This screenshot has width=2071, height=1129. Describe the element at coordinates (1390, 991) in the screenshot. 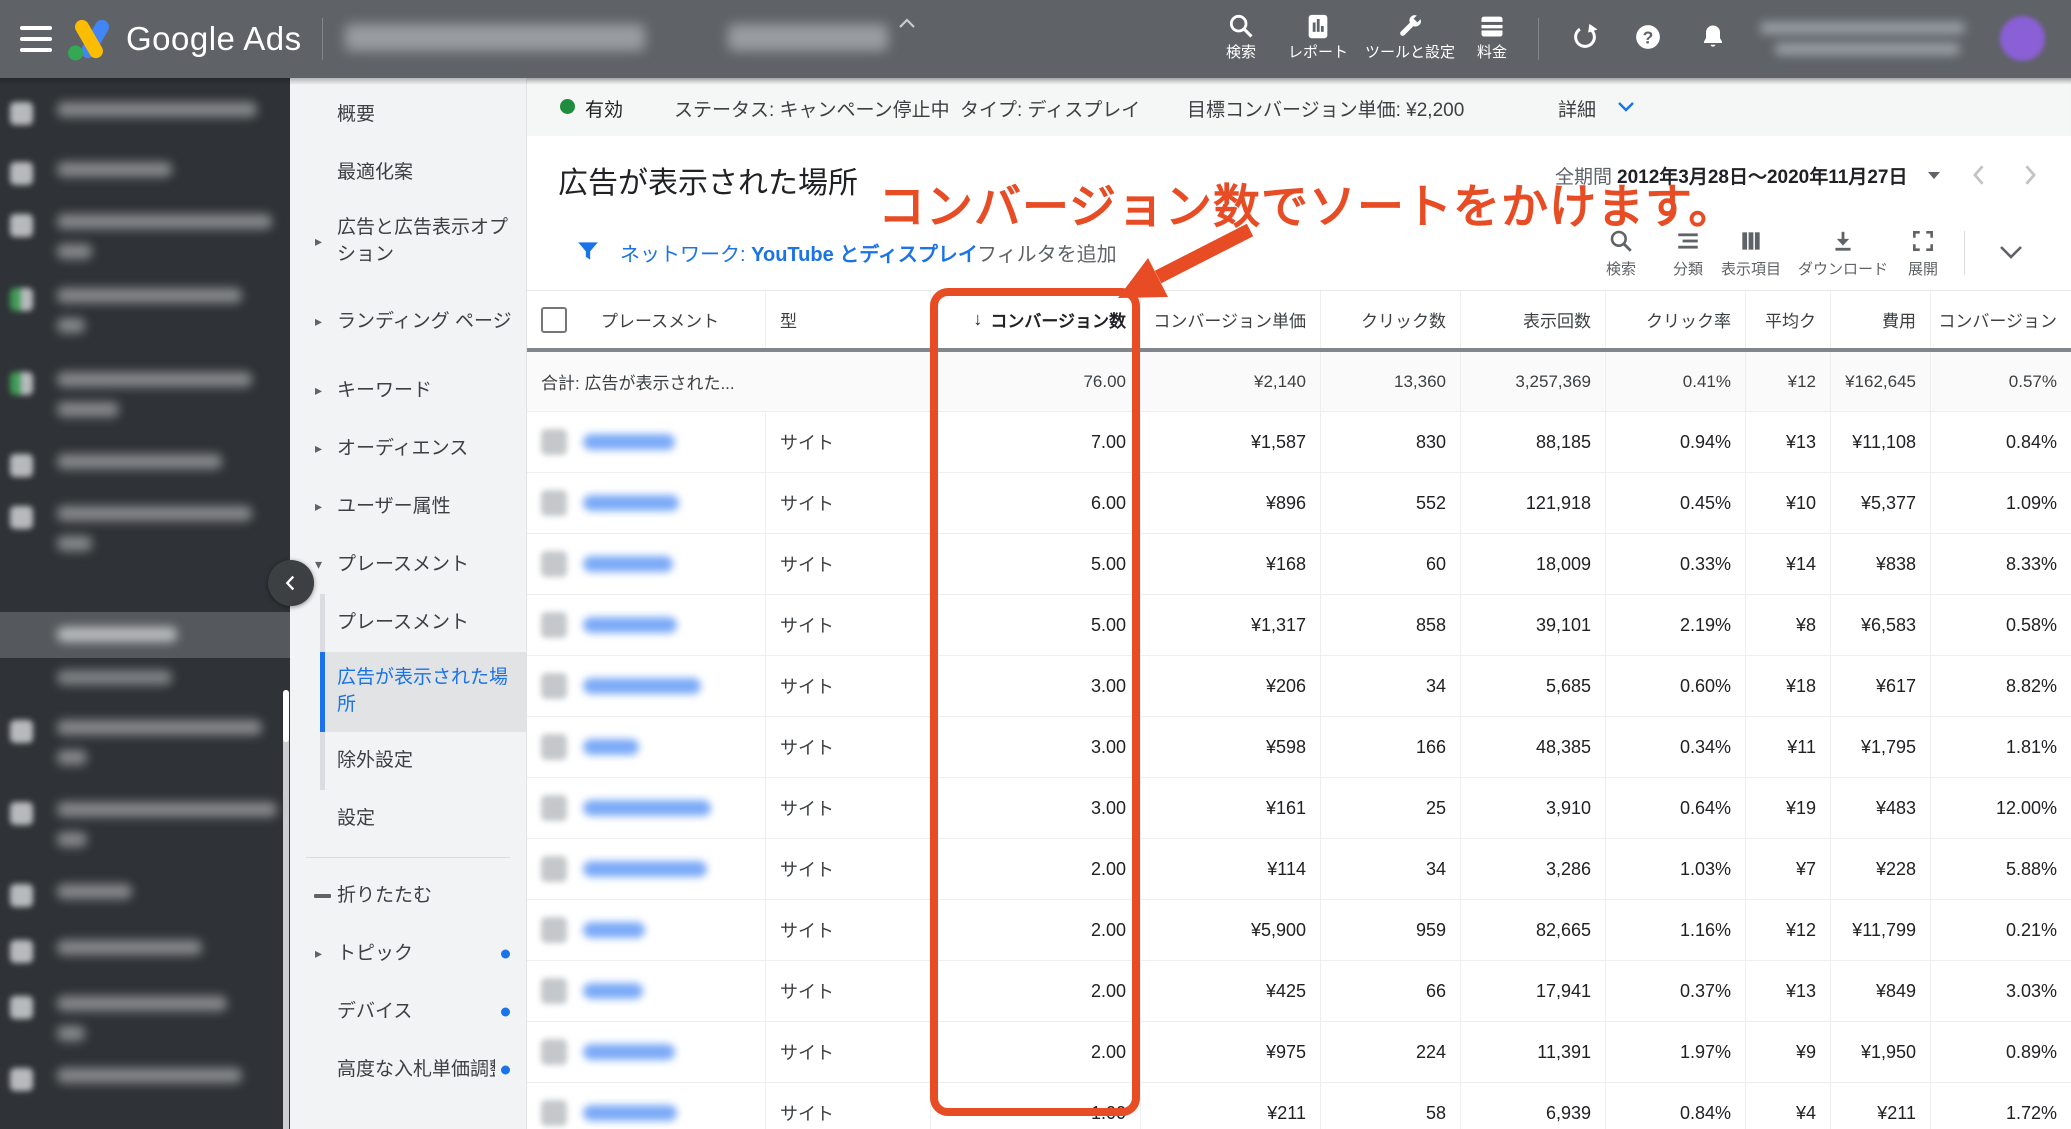

I see `cell-clicks: 66` at that location.